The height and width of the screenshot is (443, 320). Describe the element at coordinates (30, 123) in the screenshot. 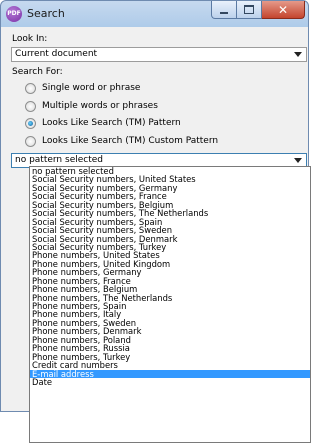

I see `radio-looks-like-pattern` at that location.